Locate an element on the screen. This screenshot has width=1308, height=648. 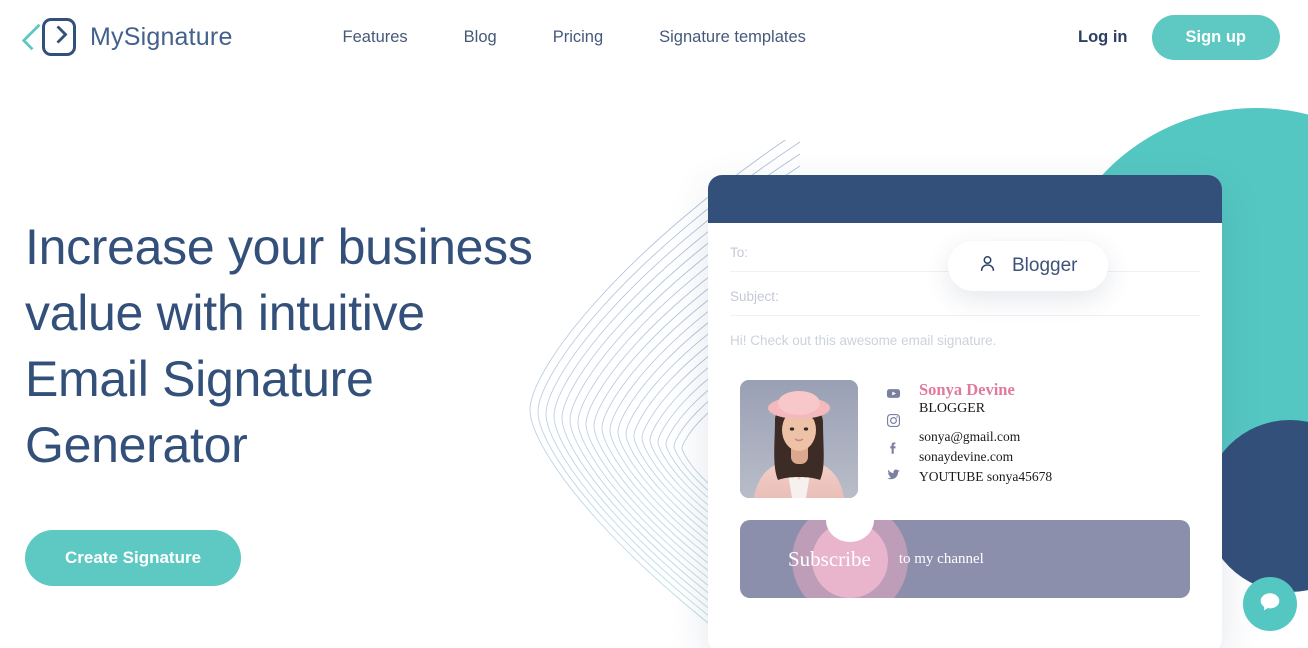
chat-bubble-icon is located at coordinates (1270, 604).